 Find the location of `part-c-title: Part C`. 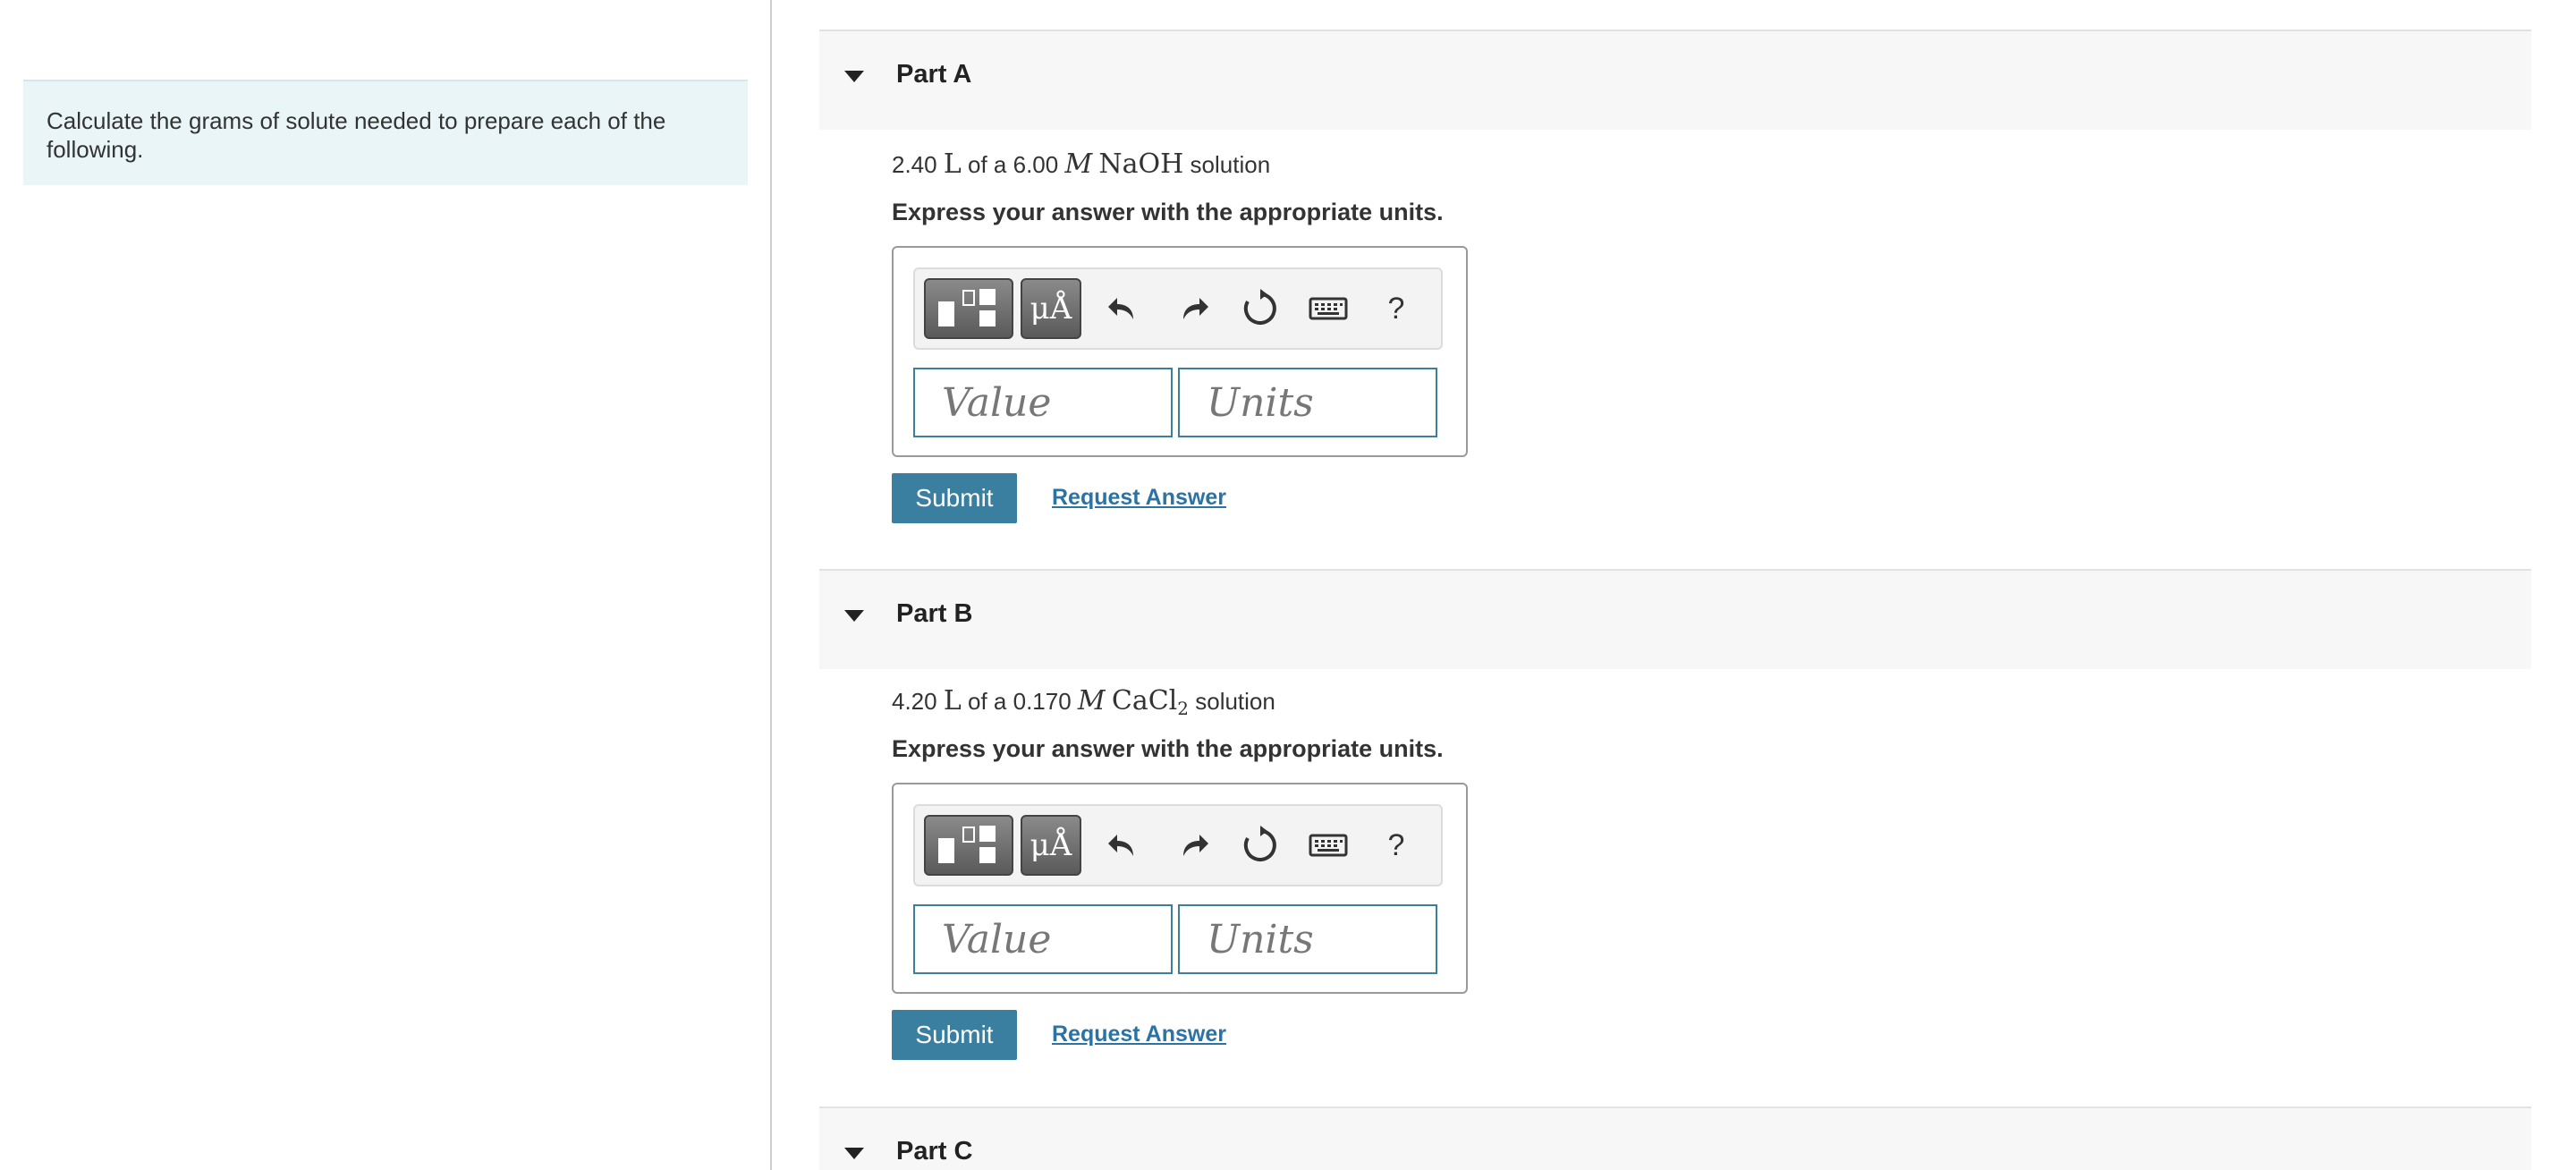

part-c-title: Part C is located at coordinates (934, 1151).